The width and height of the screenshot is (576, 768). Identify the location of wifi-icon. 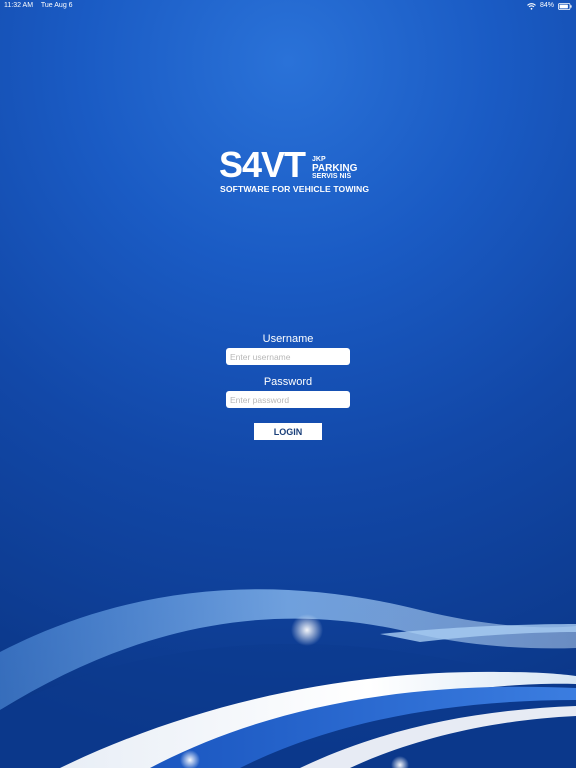
(531, 6).